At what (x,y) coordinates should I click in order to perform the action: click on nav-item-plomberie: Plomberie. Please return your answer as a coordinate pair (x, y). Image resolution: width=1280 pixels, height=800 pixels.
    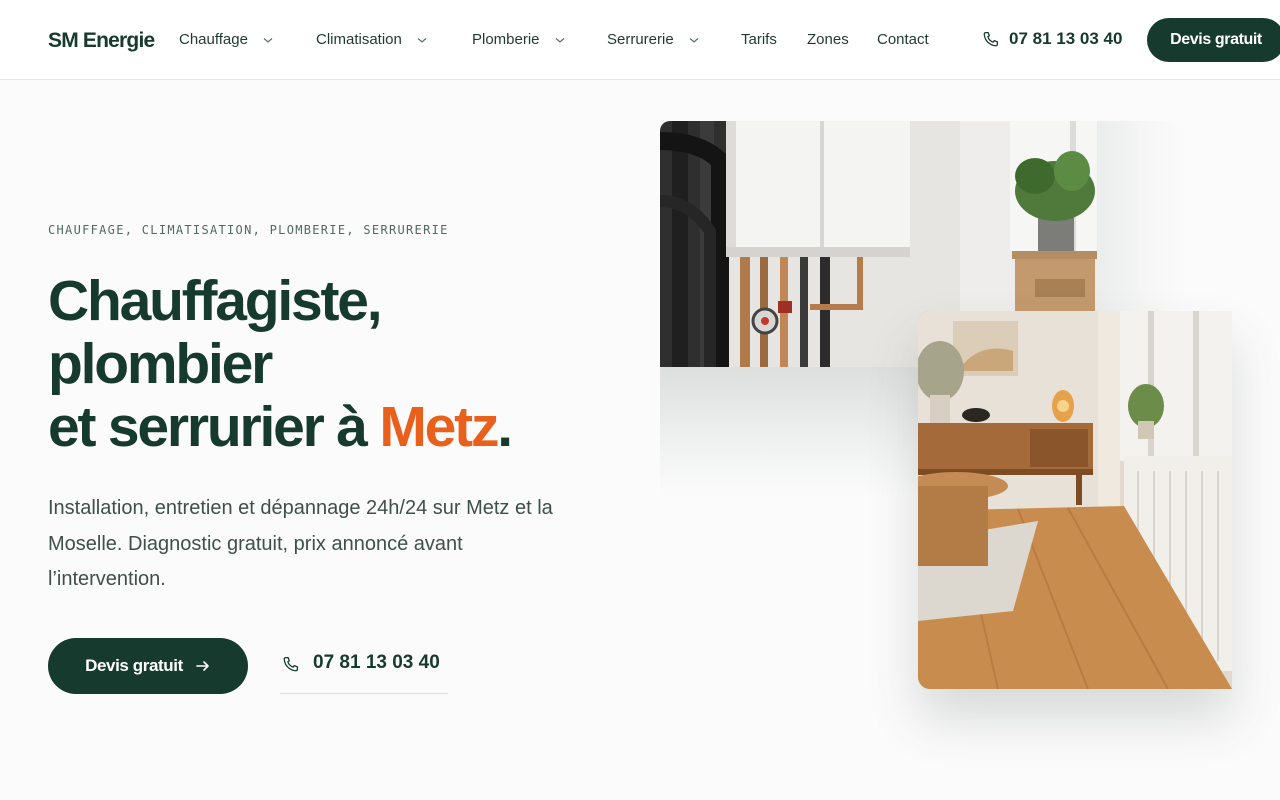
    Looking at the image, I should click on (519, 39).